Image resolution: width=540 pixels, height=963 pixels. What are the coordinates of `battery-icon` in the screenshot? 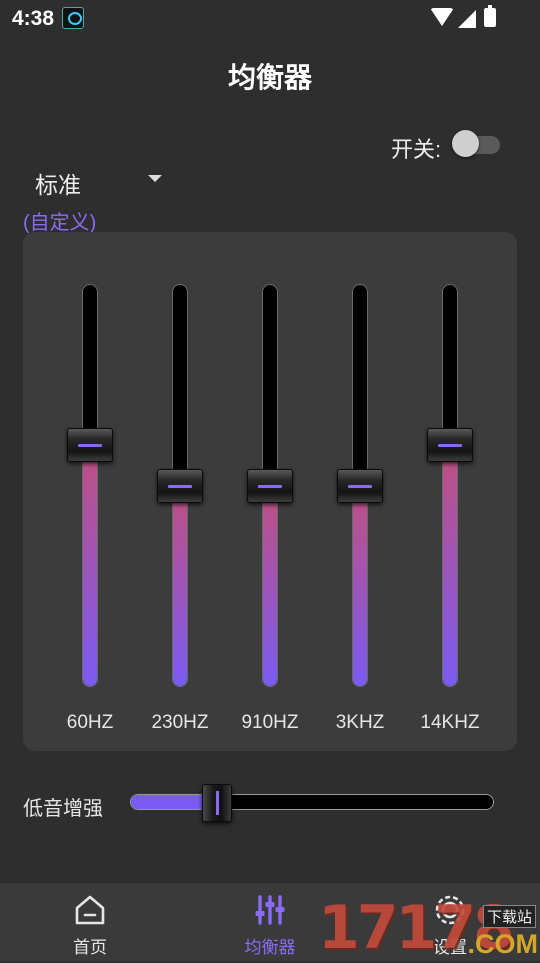 It's located at (490, 16).